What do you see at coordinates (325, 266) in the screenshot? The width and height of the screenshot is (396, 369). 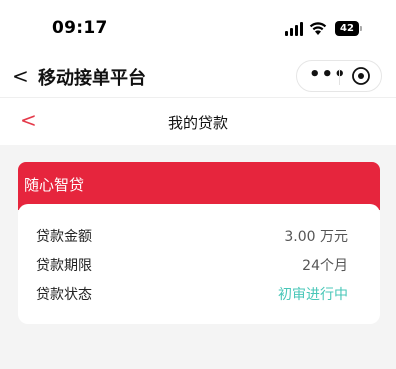 I see `loan-term-value: 24个月` at bounding box center [325, 266].